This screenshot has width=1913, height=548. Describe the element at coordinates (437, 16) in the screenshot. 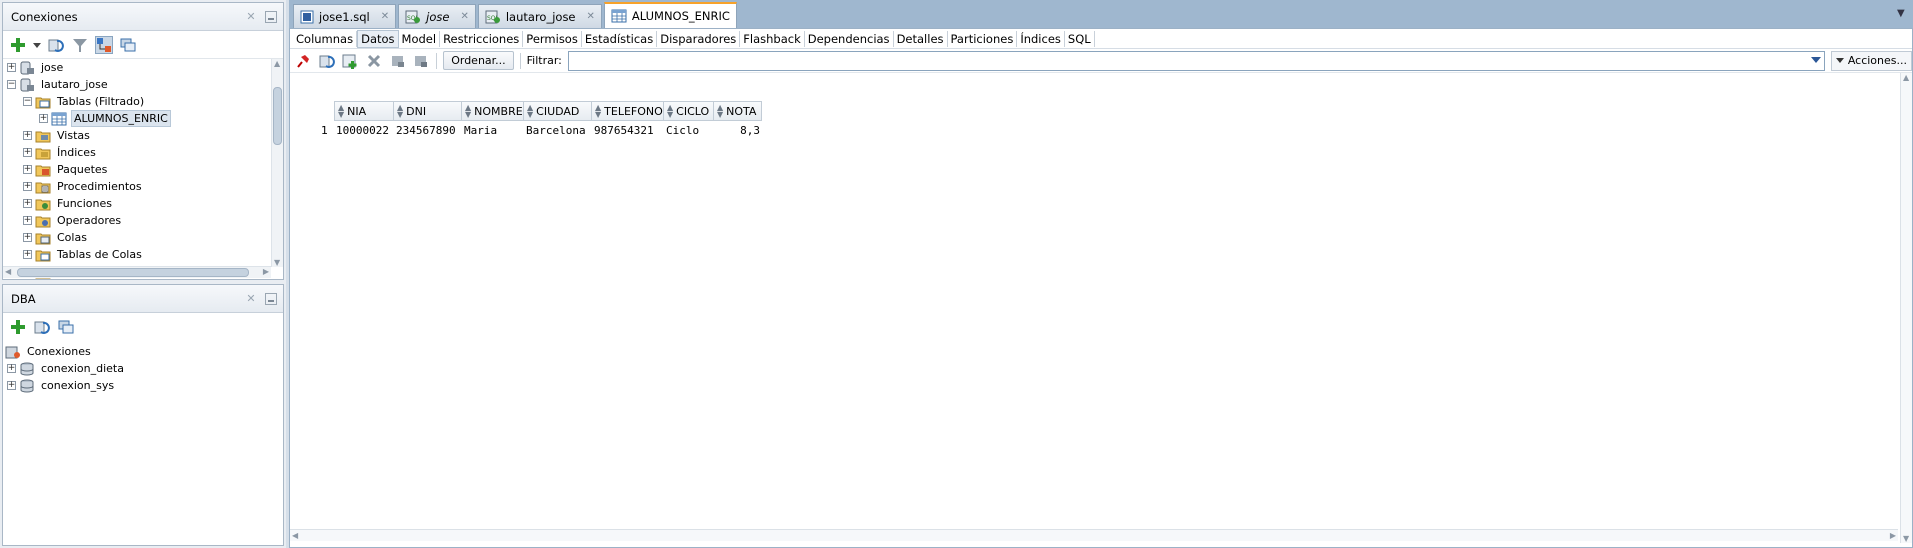

I see `document-tab: SQL jose ✕` at that location.